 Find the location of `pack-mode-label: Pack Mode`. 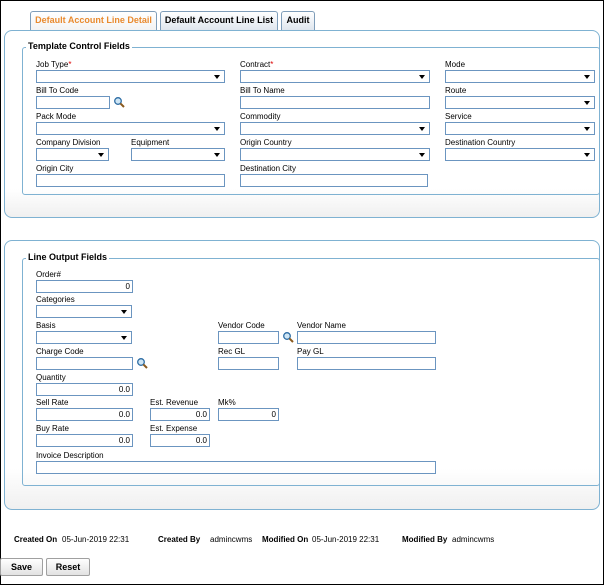

pack-mode-label: Pack Mode is located at coordinates (56, 116).